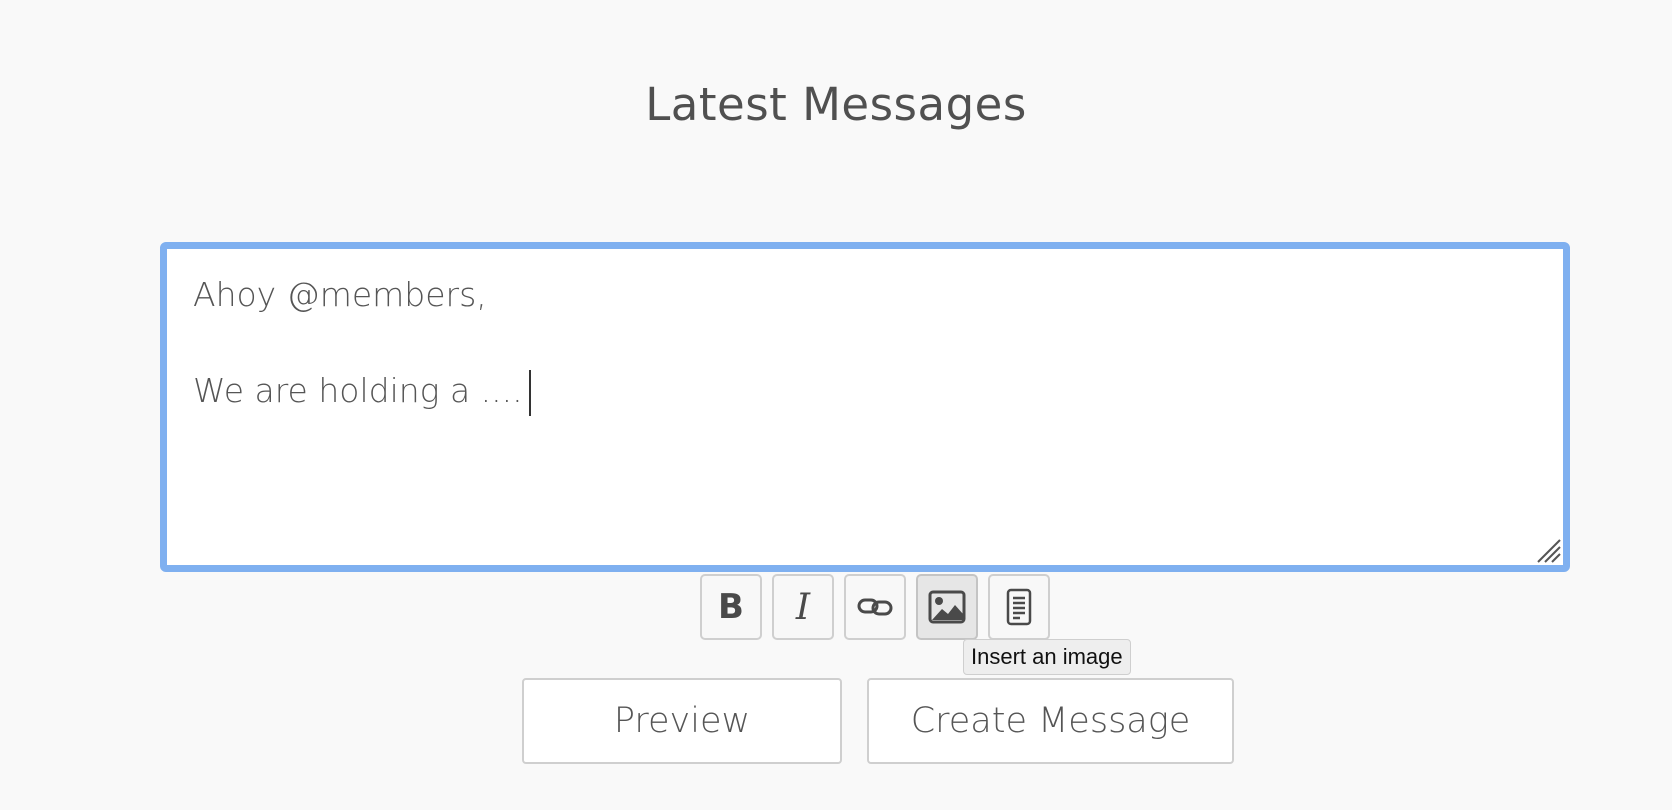 Image resolution: width=1672 pixels, height=810 pixels. Describe the element at coordinates (529, 392) in the screenshot. I see `text-caret` at that location.